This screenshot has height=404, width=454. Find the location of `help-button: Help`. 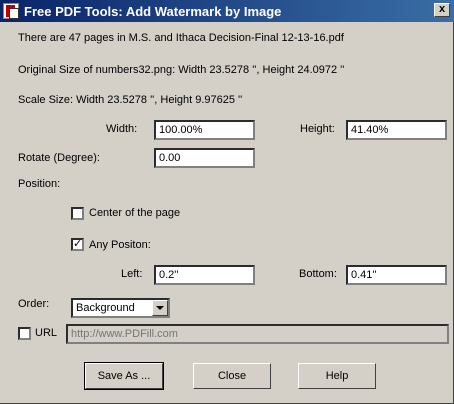

help-button: Help is located at coordinates (337, 376).